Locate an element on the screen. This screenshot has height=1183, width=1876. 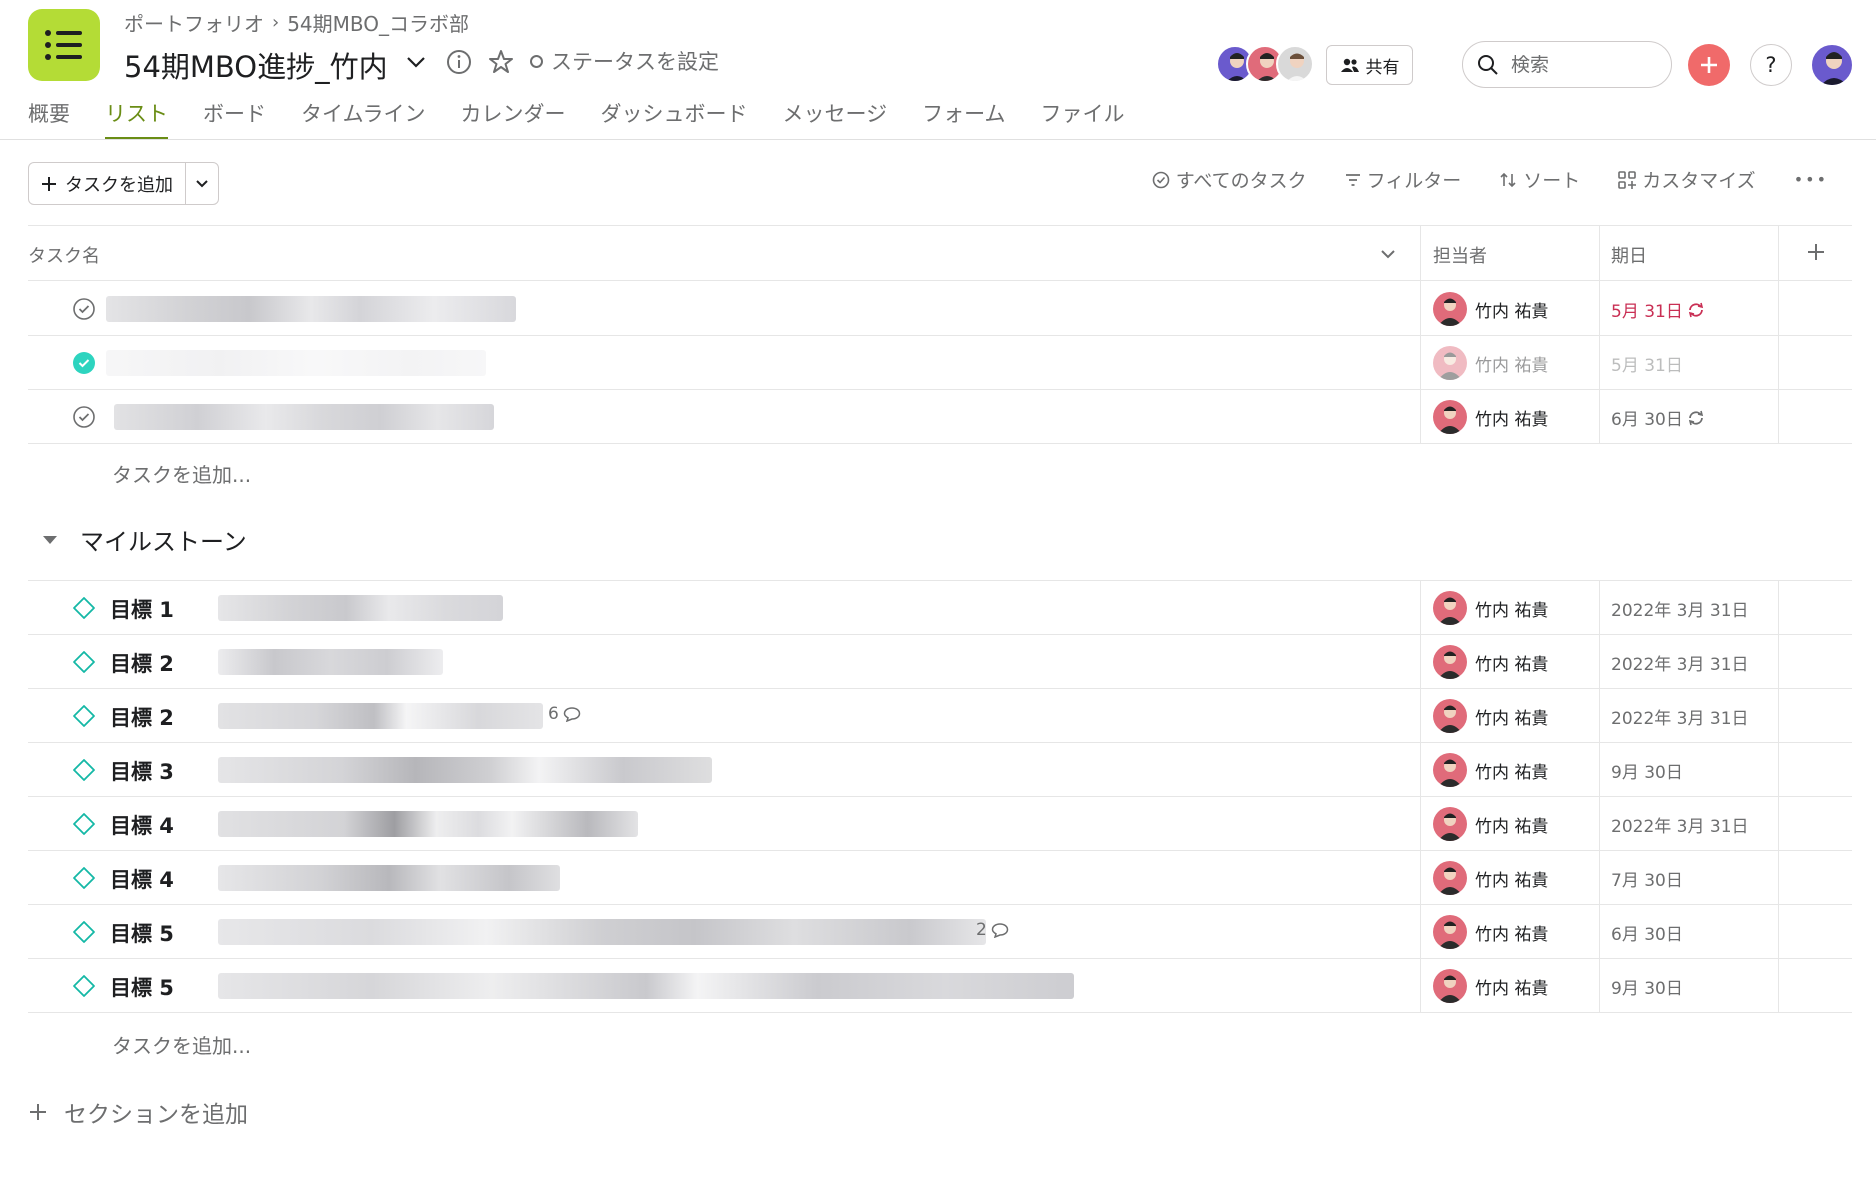
milestone-row: 目標 5 2 竹内 祐貴 6月 30日 is located at coordinates (940, 932).